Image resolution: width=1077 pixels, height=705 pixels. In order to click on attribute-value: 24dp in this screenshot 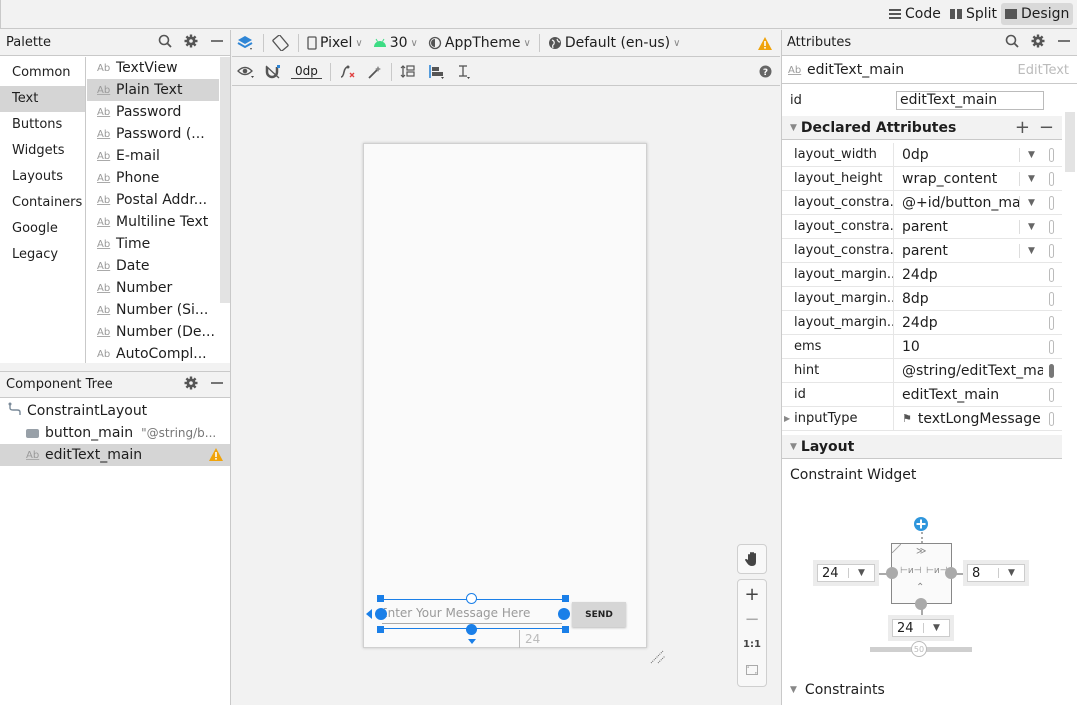, I will do `click(968, 322)`.